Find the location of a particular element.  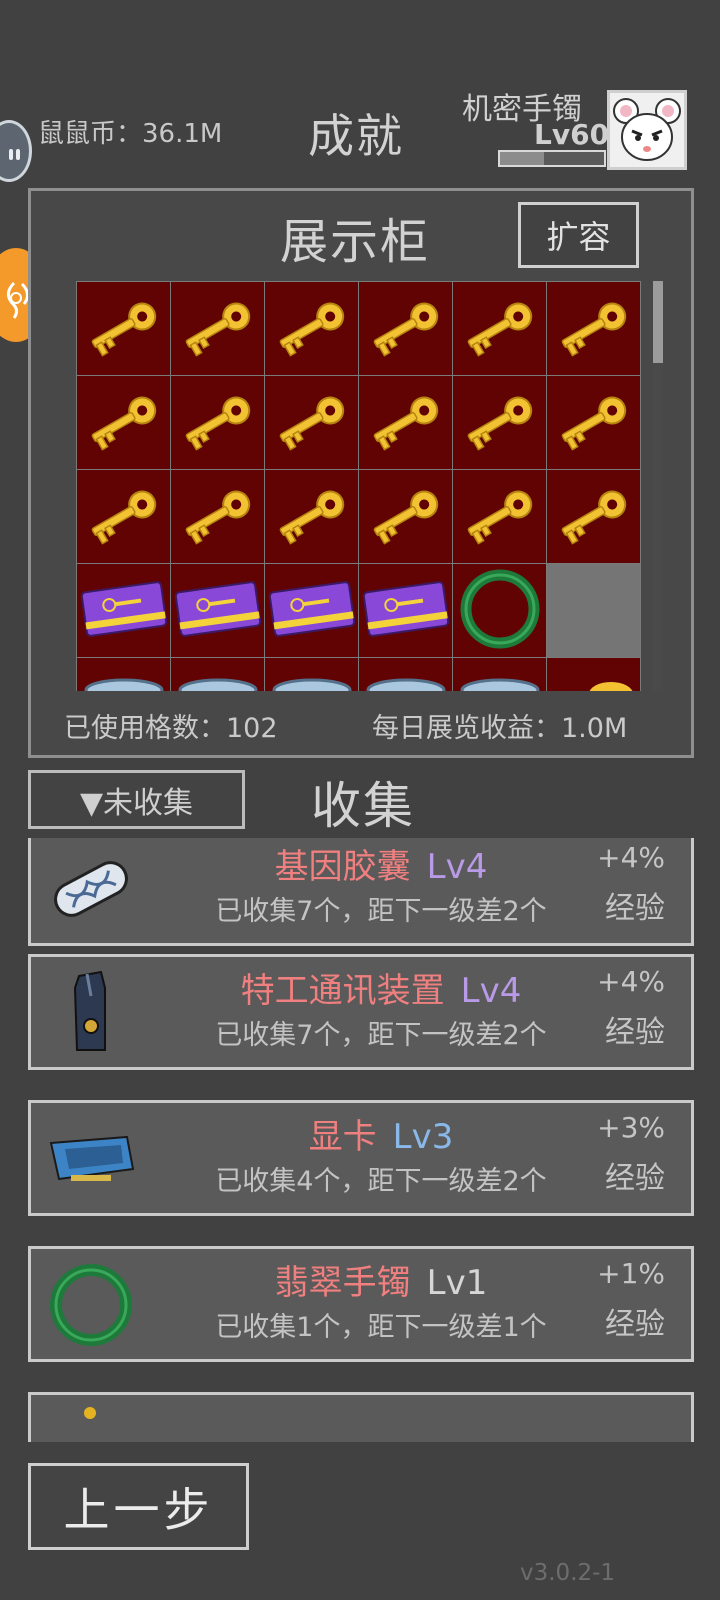

item-name: 翡翠手镯 is located at coordinates (342, 1283).